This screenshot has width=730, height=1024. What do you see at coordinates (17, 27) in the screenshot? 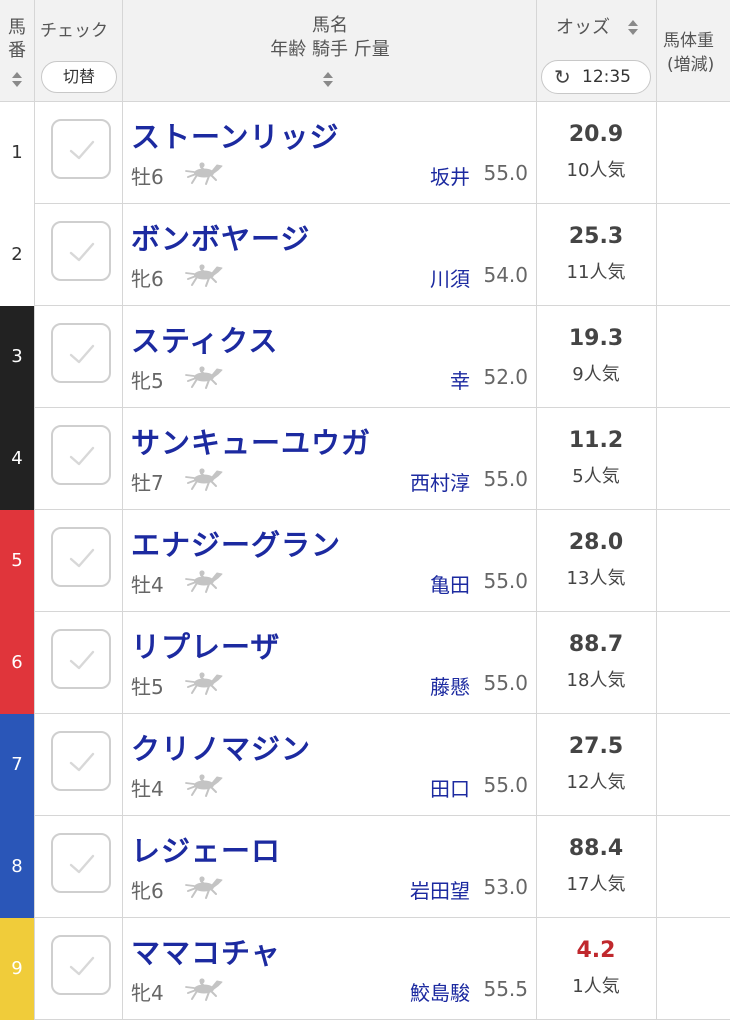
I see `header-num-line1: 馬` at bounding box center [17, 27].